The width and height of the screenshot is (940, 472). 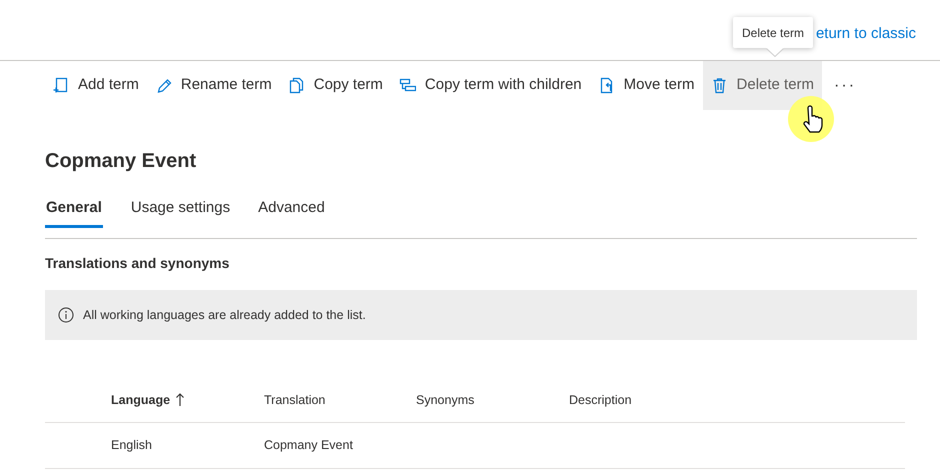 What do you see at coordinates (811, 119) in the screenshot?
I see `hand-cursor-icon` at bounding box center [811, 119].